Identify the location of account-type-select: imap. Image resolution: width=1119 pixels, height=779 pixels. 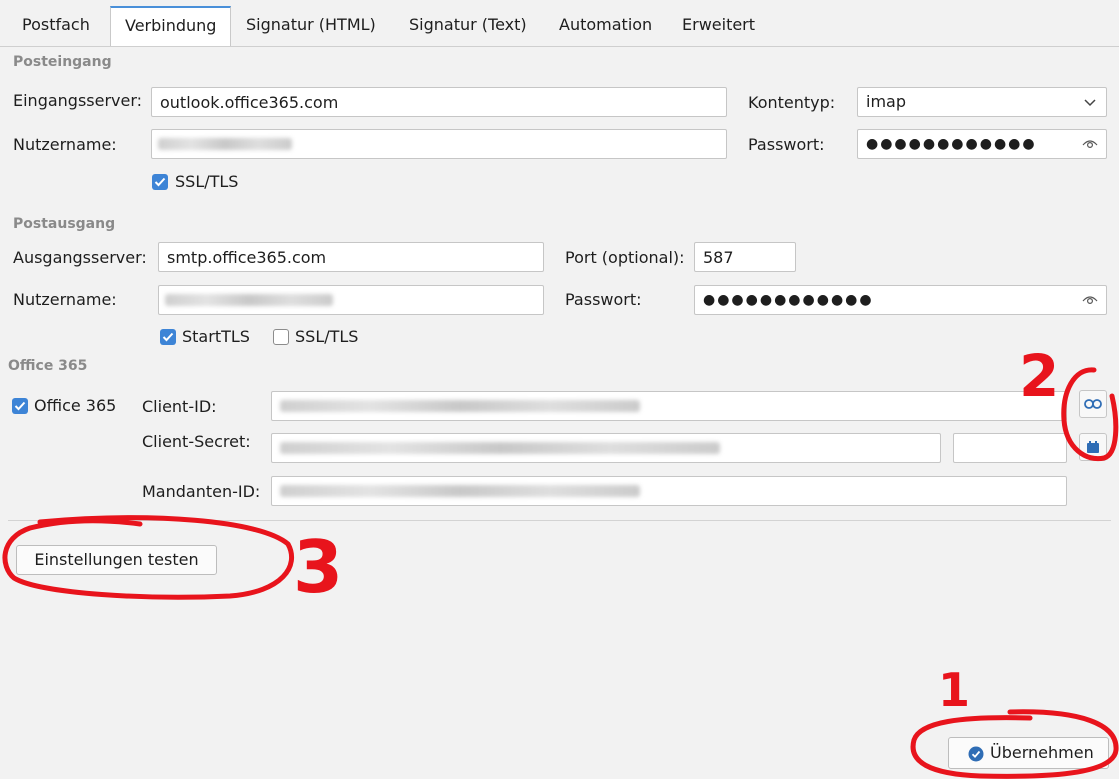
(982, 102).